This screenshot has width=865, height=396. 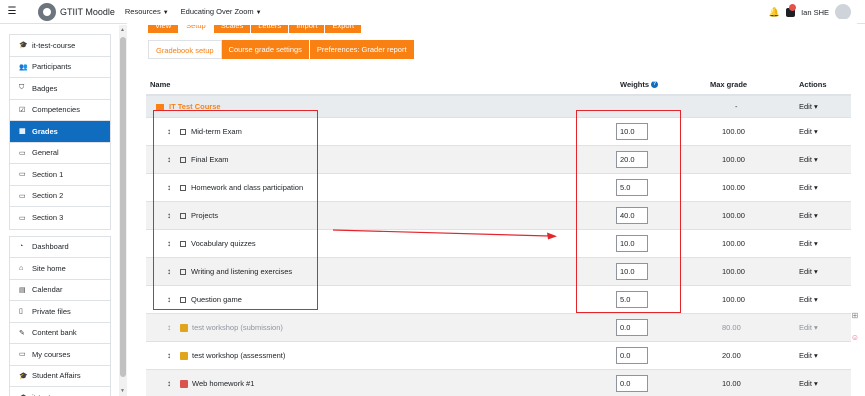 What do you see at coordinates (123, 207) in the screenshot?
I see `scrollbar-thumb` at bounding box center [123, 207].